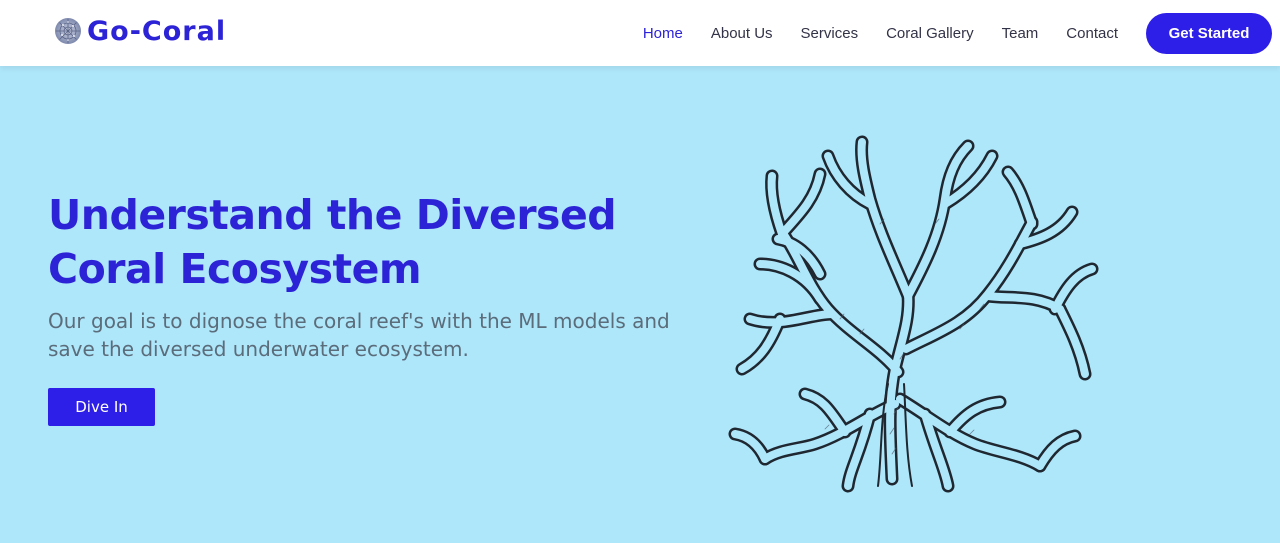 The height and width of the screenshot is (543, 1280). Describe the element at coordinates (1092, 33) in the screenshot. I see `nav-item-contact: Contact` at that location.